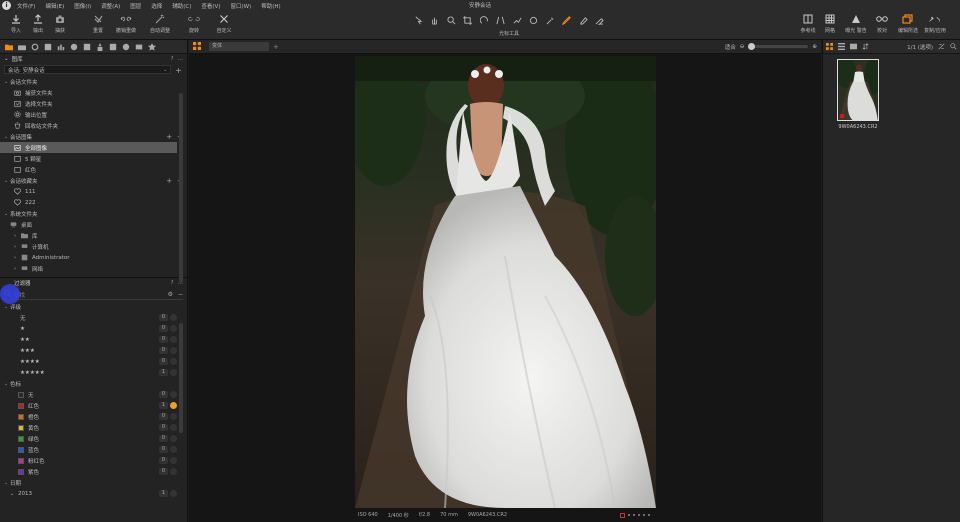 The image size is (960, 522). I want to click on filmstrip-icon, so click(853, 46).